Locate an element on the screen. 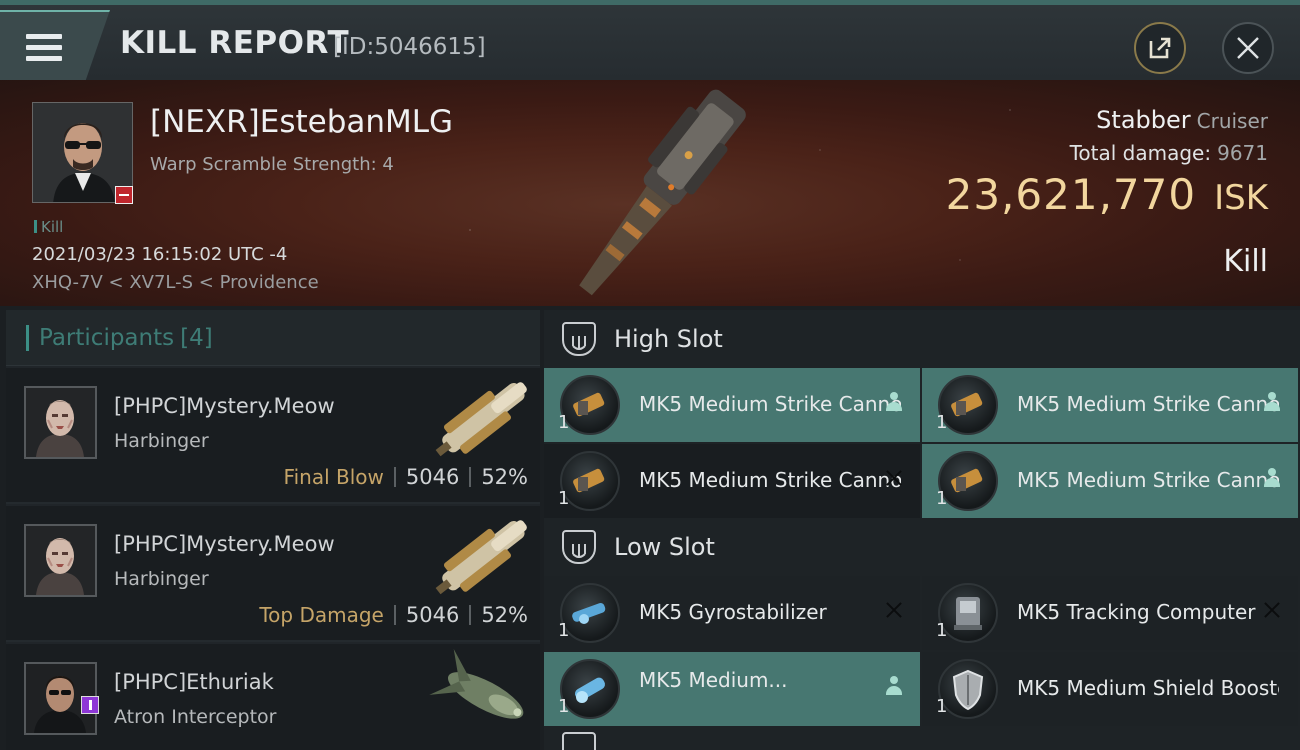  ship-type: Stabber Cruiser is located at coordinates (1182, 120).